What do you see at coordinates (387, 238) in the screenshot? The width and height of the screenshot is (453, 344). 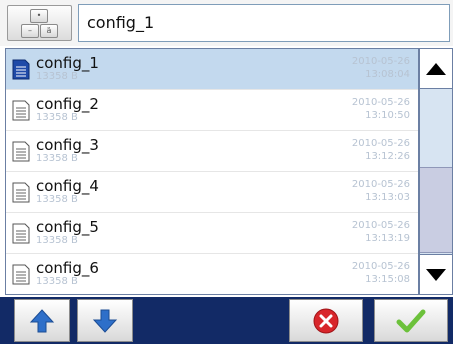 I see `file-time: 13:13:19` at bounding box center [387, 238].